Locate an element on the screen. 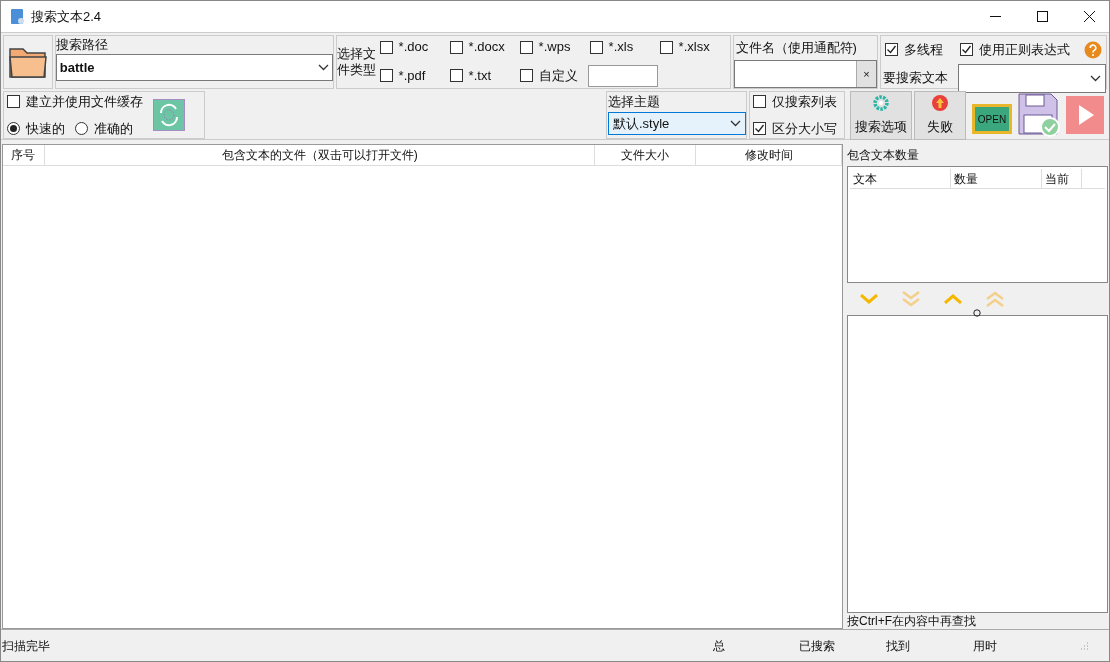  window-title: 搜索文本2.4 is located at coordinates (66, 16).